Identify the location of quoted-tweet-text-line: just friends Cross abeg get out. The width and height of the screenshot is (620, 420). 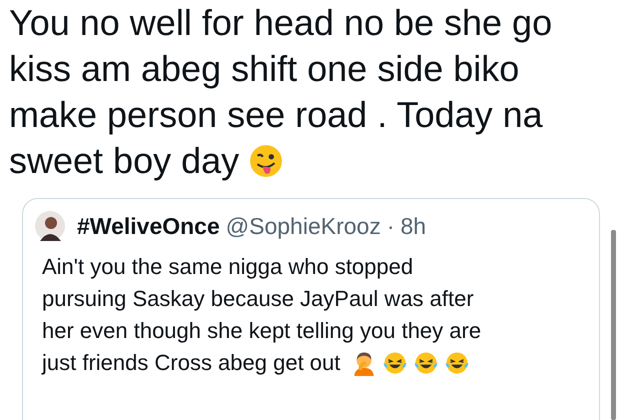
(191, 363).